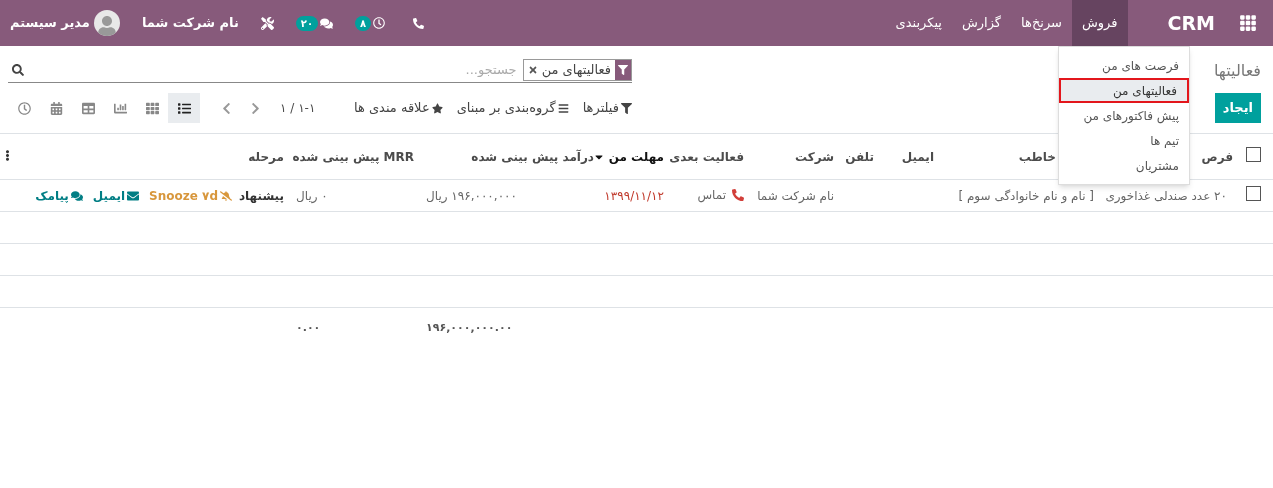 This screenshot has width=1273, height=488. I want to click on breadcrumb: فعالیتها, so click(1237, 71).